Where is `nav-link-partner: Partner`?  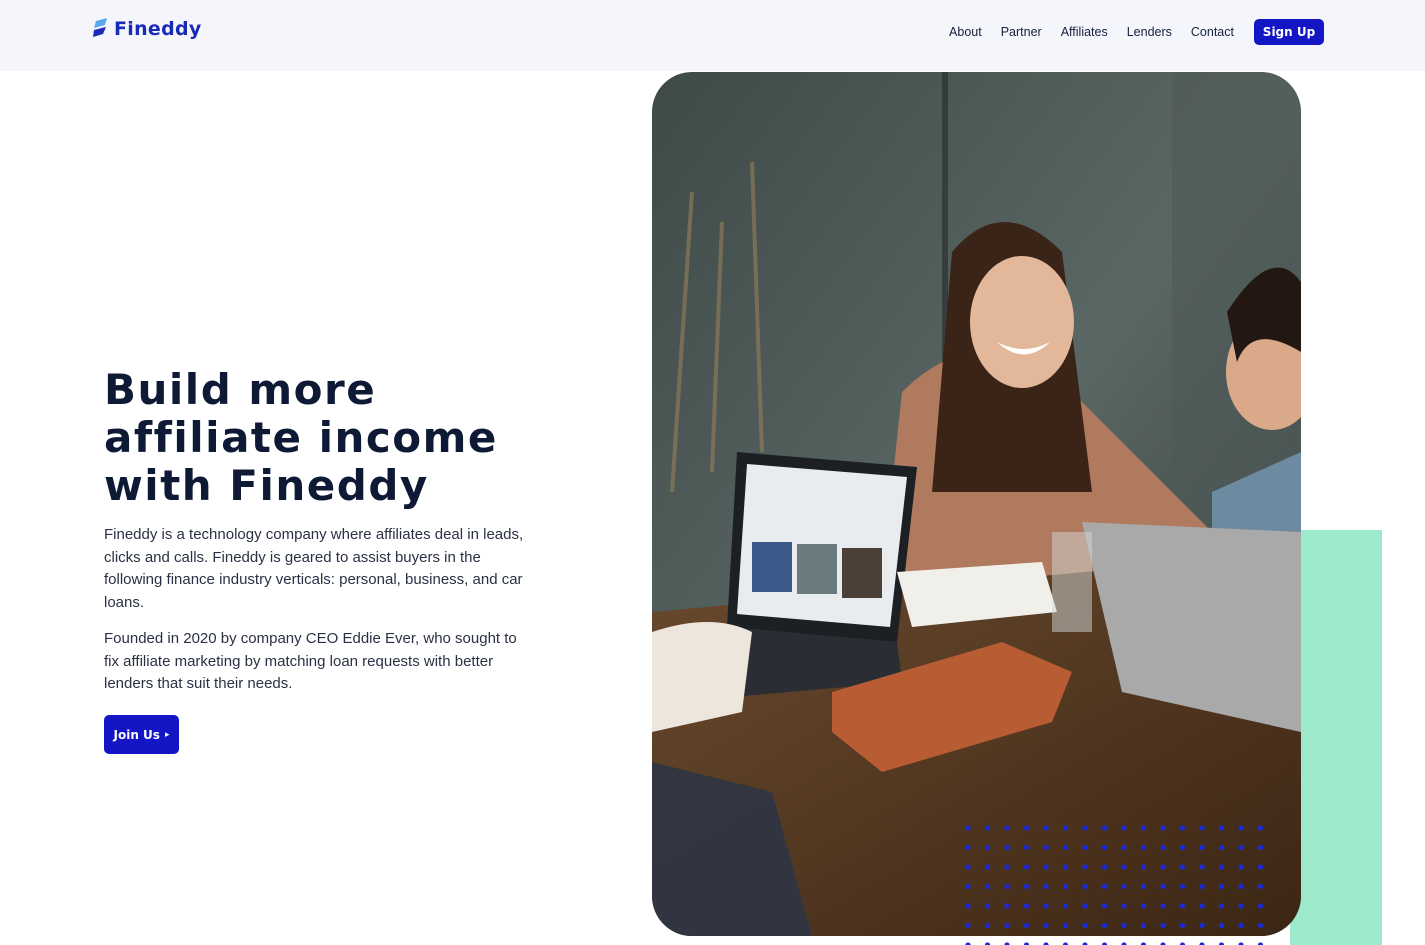
nav-link-partner: Partner is located at coordinates (1021, 32).